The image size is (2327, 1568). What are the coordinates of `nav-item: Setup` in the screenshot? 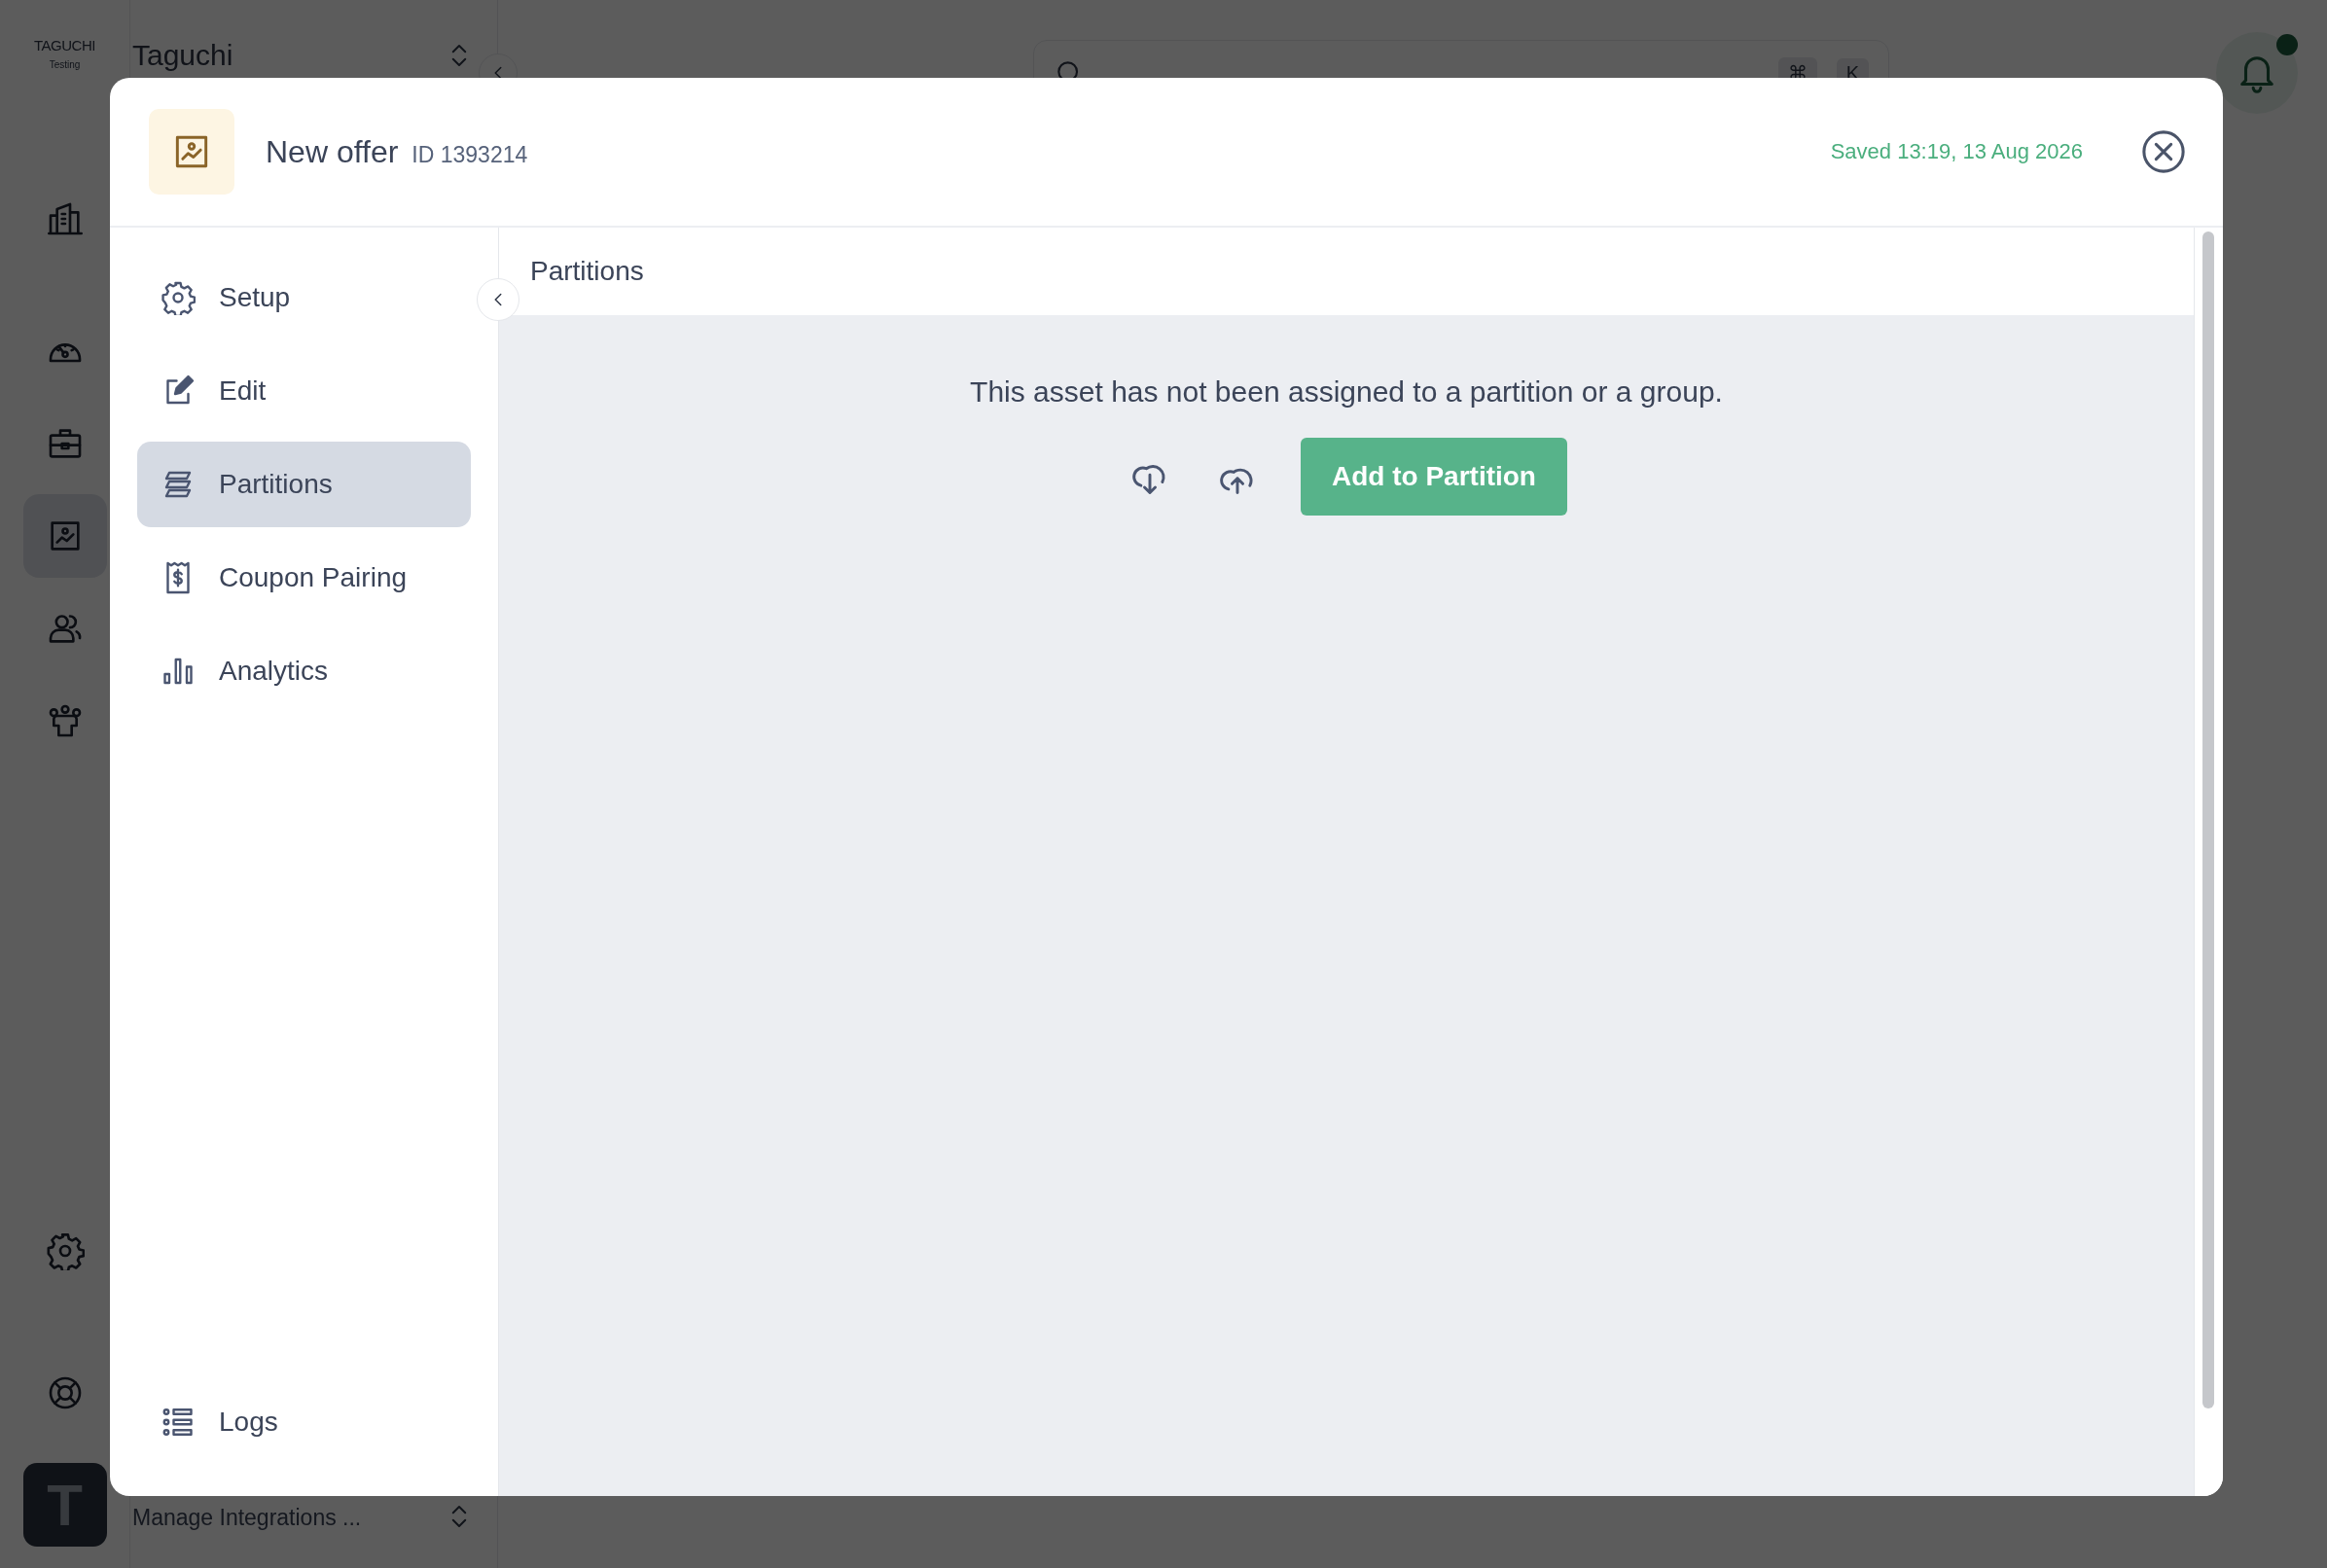 It's located at (304, 297).